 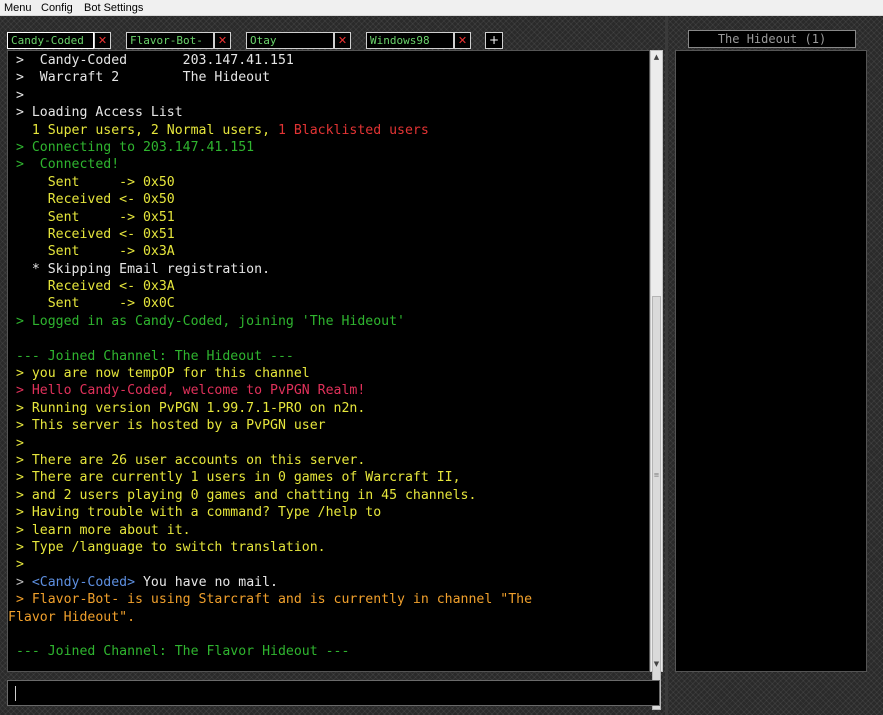 What do you see at coordinates (328, 547) in the screenshot?
I see `chat-line: > Type /language to switch translation.` at bounding box center [328, 547].